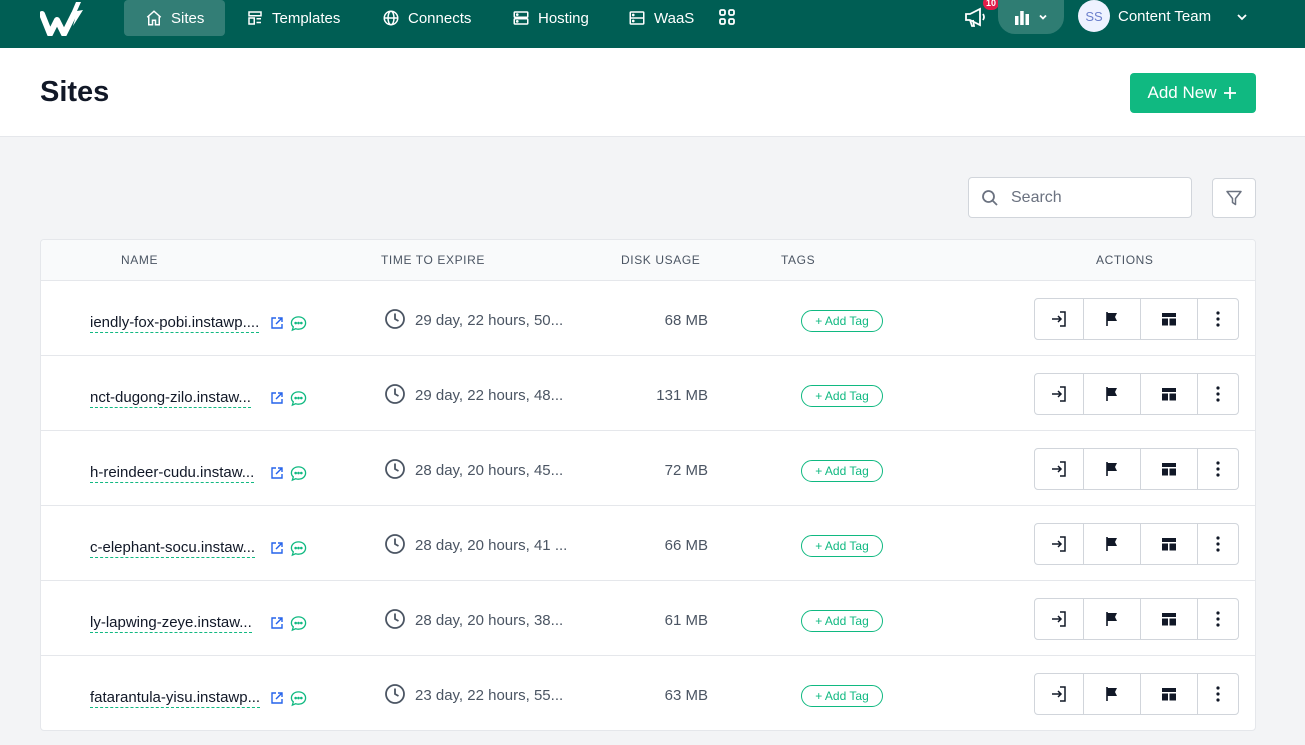  I want to click on row-actions, so click(1136, 619).